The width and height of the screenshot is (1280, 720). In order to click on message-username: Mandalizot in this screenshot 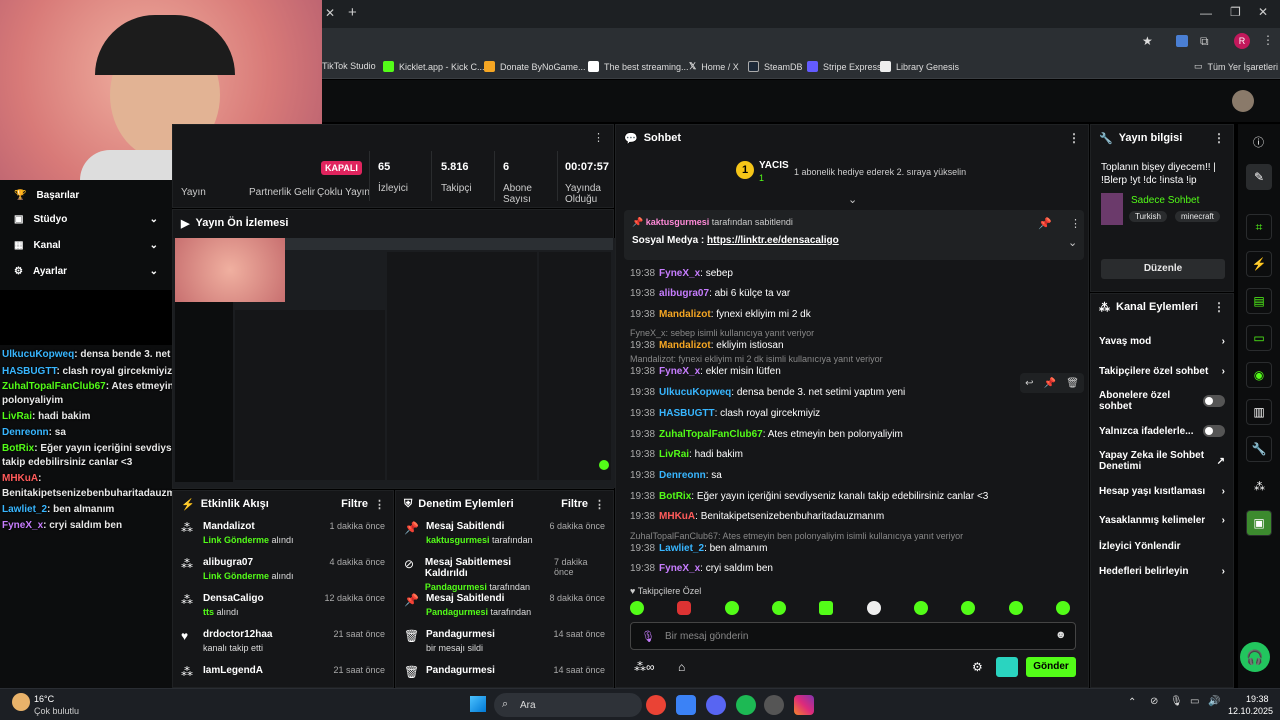, I will do `click(685, 345)`.